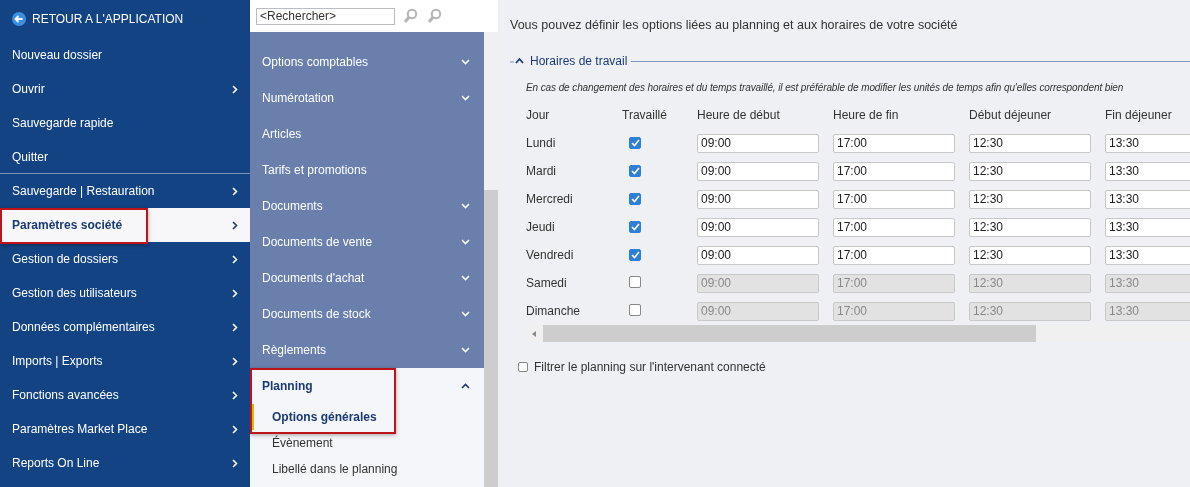 The image size is (1190, 487). I want to click on menu-item: Sauvegarde rapide, so click(125, 123).